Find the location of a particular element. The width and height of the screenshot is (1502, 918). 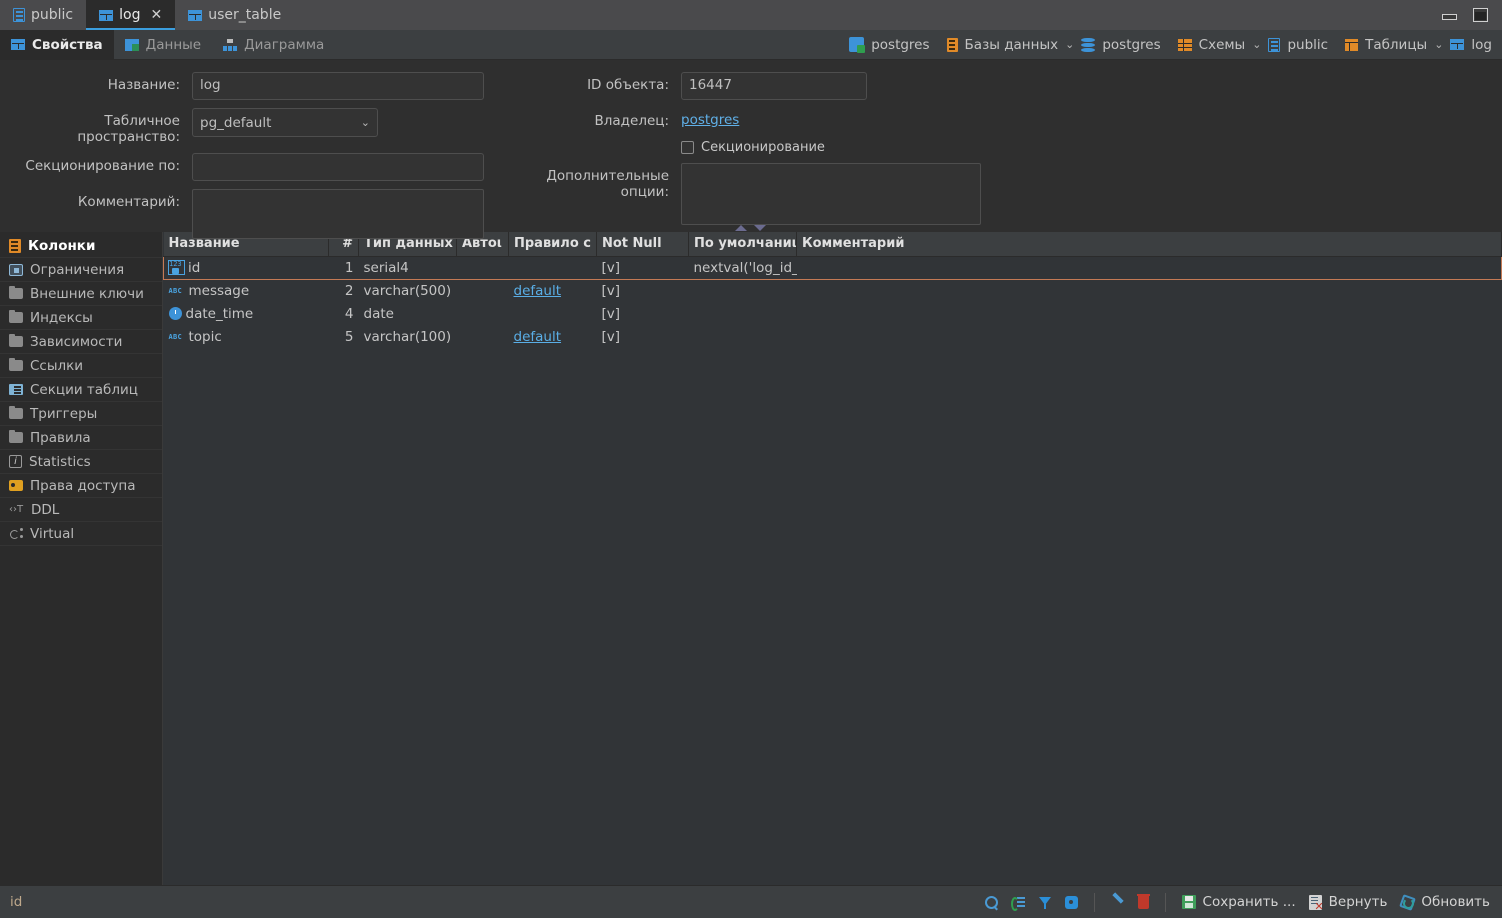

sidebar-item-triggers: Триггеры is located at coordinates (81, 414).